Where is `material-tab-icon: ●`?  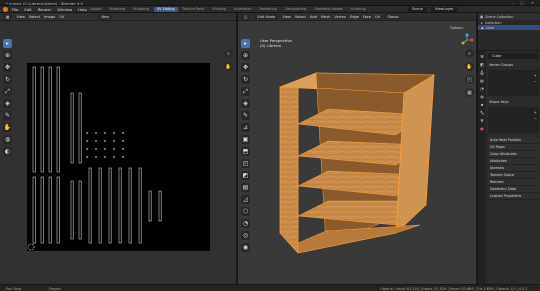 material-tab-icon: ● is located at coordinates (482, 128).